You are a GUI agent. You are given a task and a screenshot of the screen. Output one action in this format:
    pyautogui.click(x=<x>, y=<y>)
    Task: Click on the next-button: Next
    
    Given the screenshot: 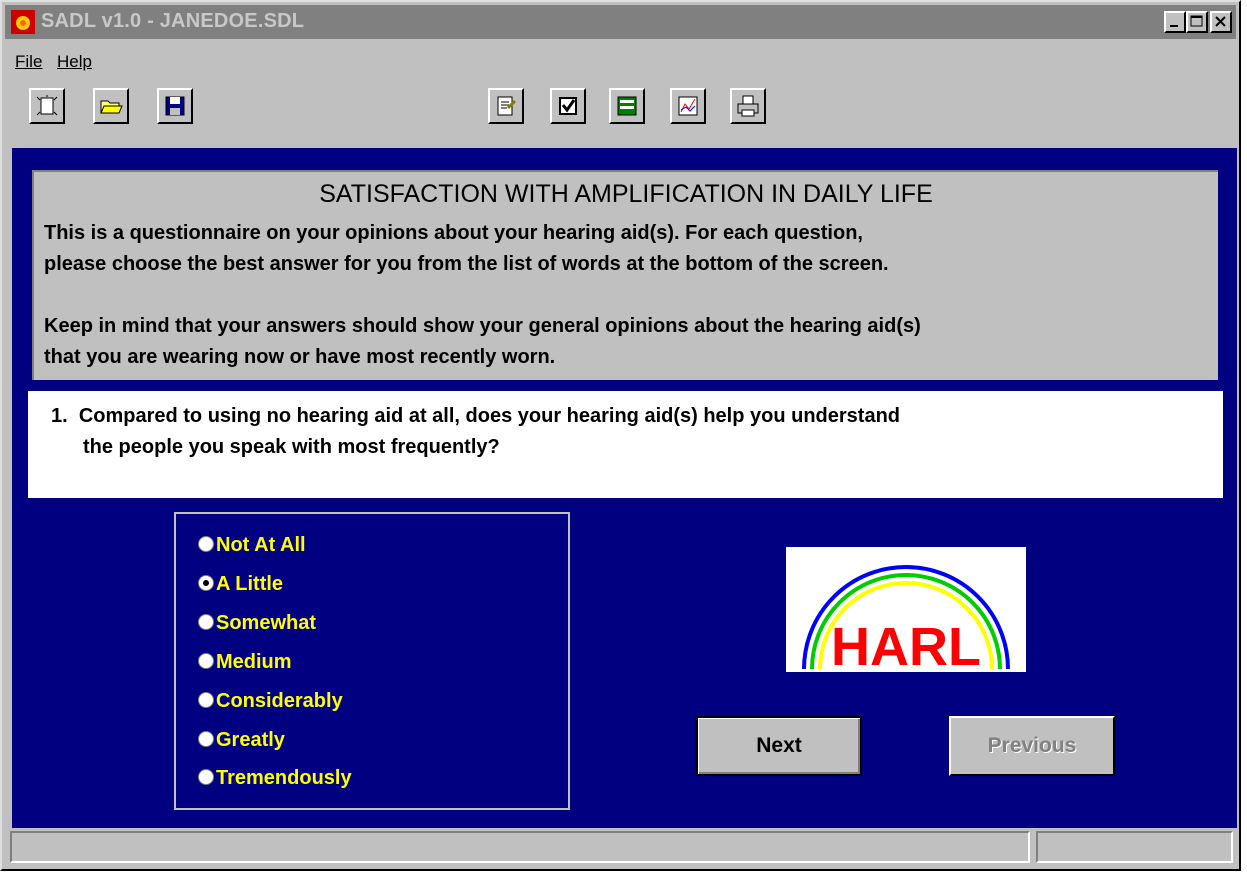 What is the action you would take?
    pyautogui.click(x=779, y=746)
    